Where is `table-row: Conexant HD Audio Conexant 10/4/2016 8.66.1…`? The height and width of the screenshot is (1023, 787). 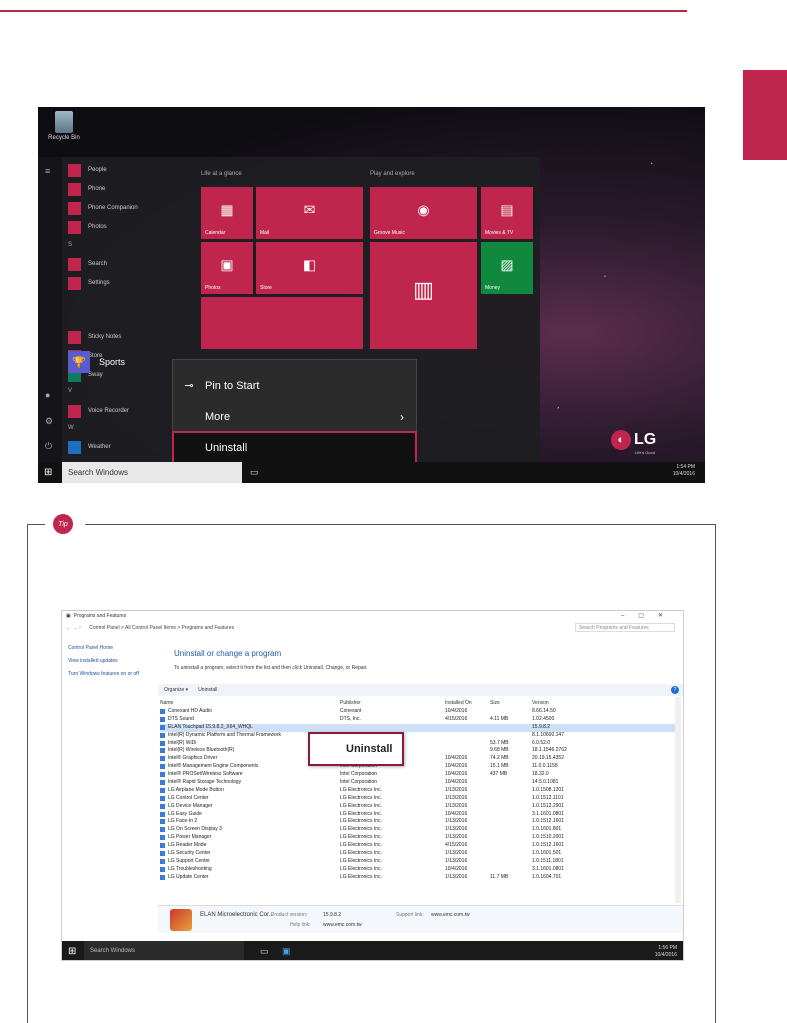
table-row: Conexant HD Audio Conexant 10/4/2016 8.66.1… is located at coordinates (420, 712).